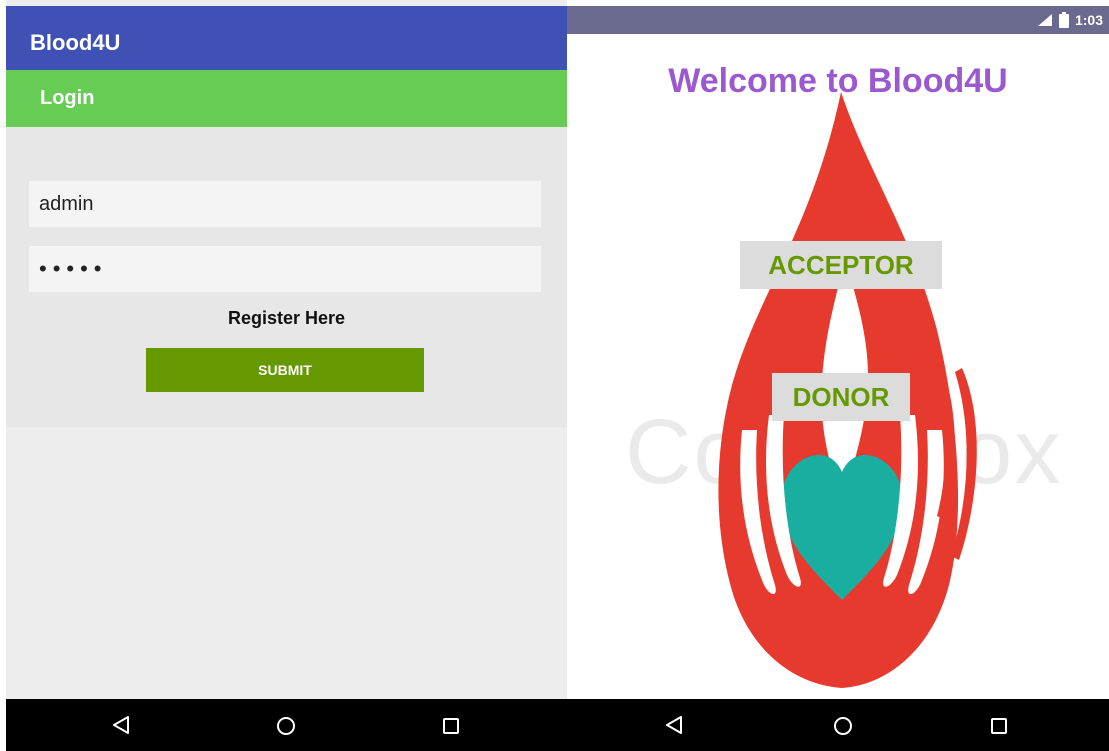  I want to click on submit-button: SUBMIT, so click(285, 370).